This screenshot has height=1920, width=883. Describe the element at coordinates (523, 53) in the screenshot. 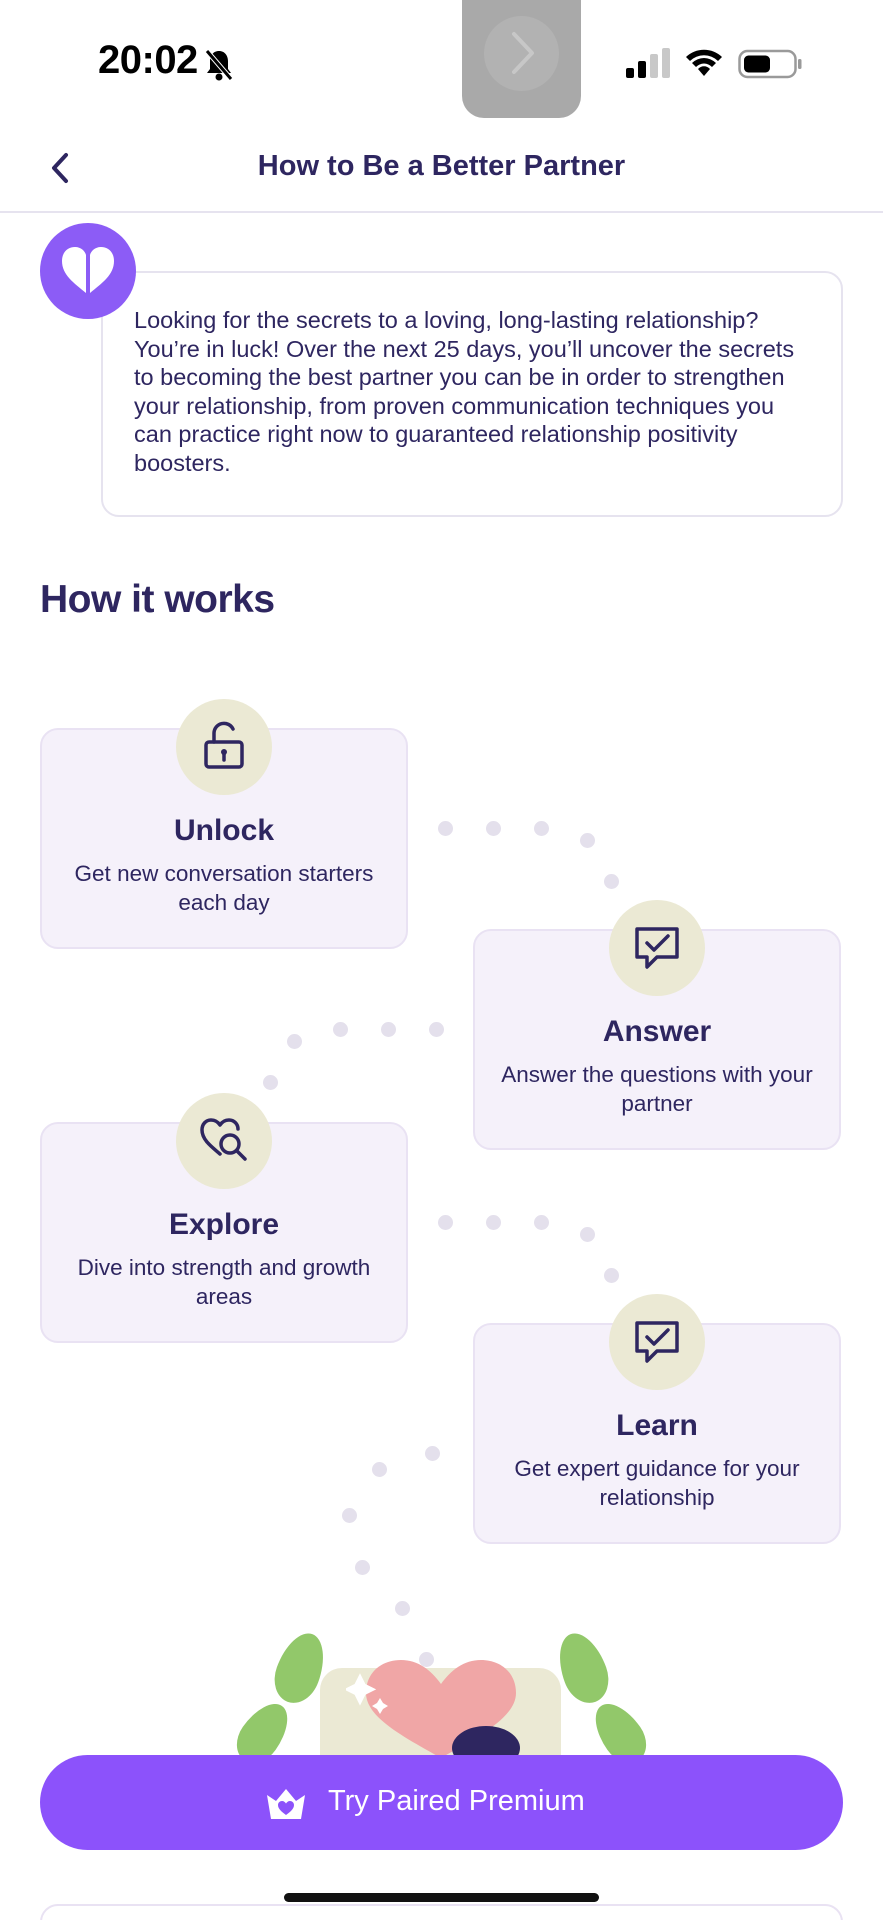

I see `chevron-right-icon` at that location.